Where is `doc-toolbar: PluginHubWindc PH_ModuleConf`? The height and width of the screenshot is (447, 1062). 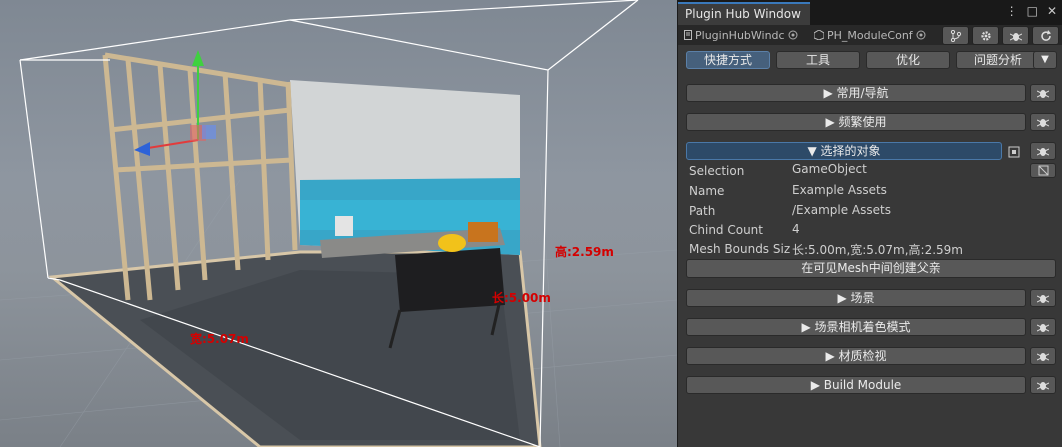 doc-toolbar: PluginHubWindc PH_ModuleConf is located at coordinates (870, 35).